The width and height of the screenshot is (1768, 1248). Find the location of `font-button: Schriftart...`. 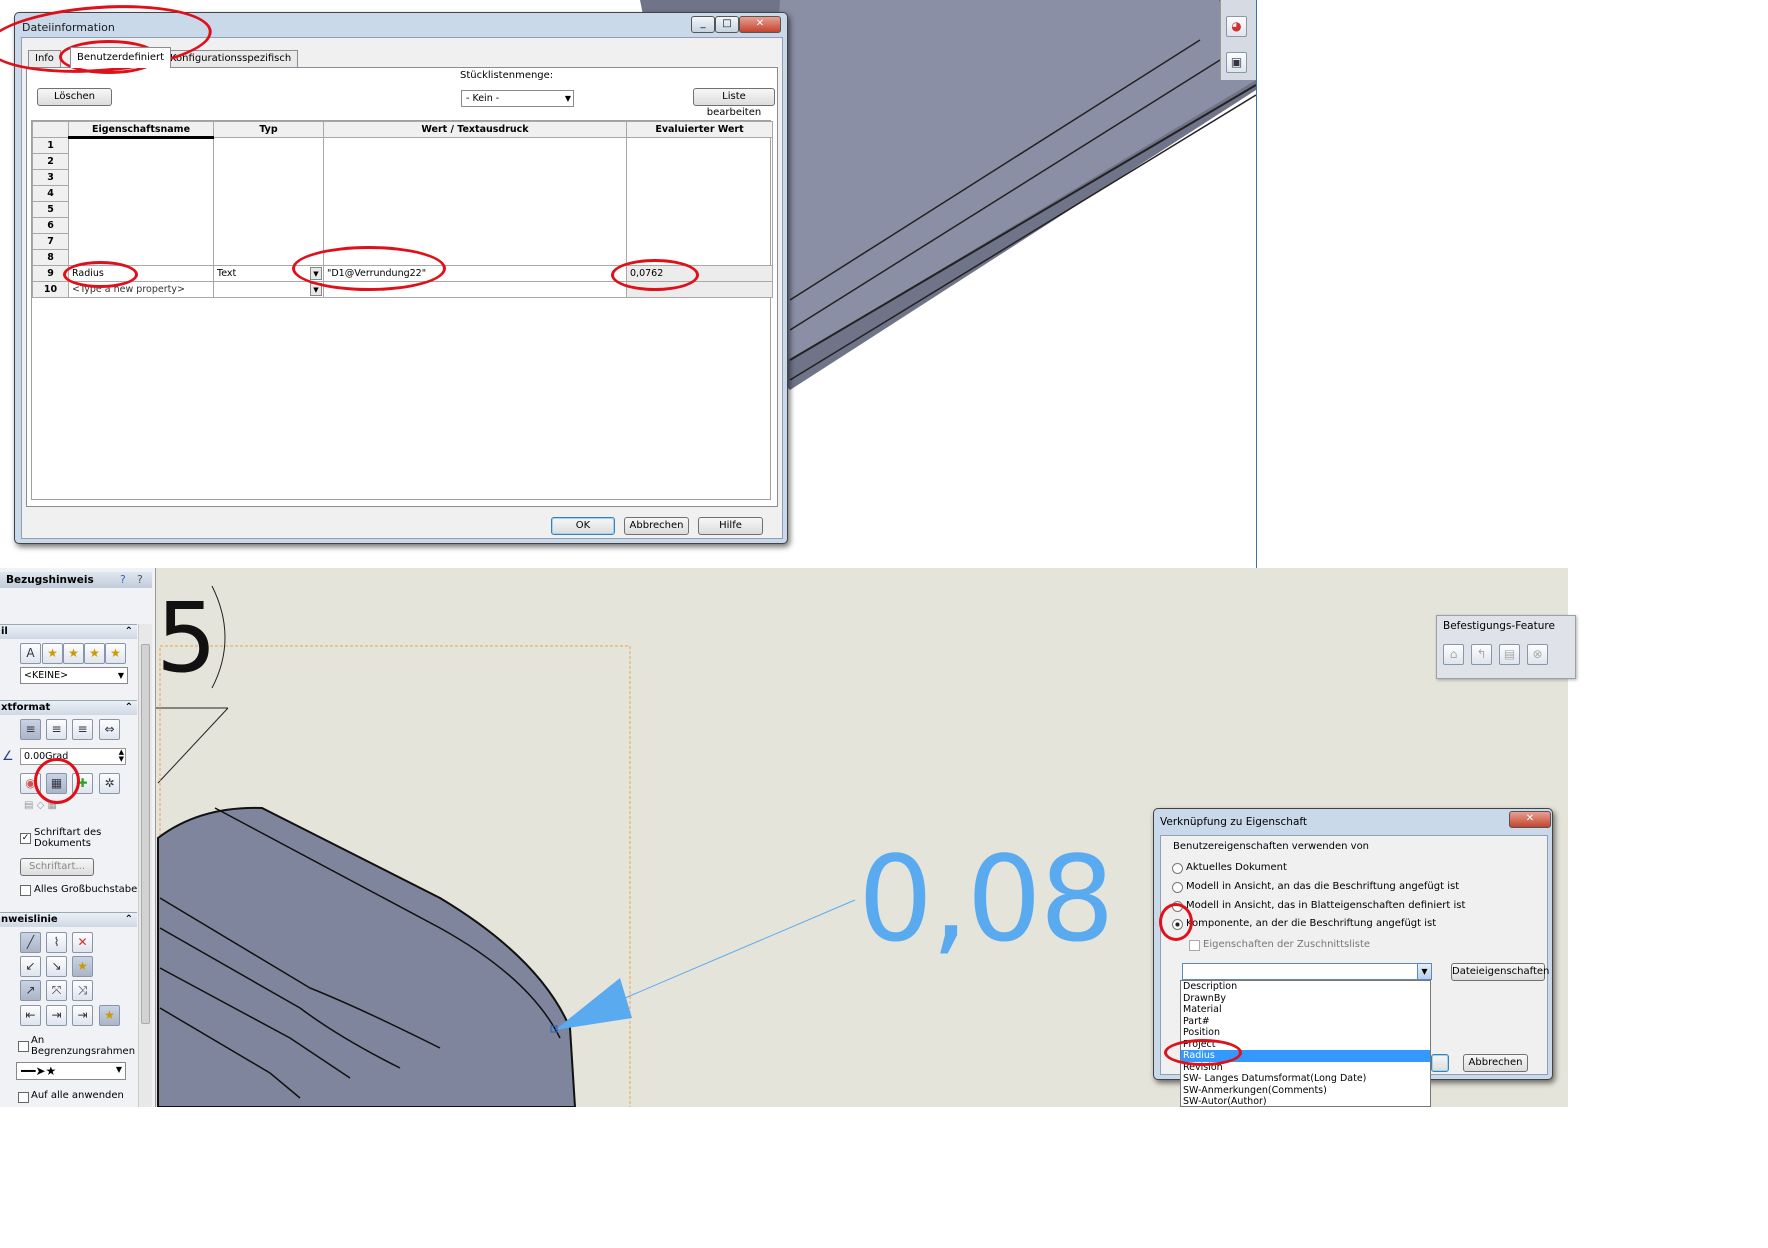

font-button: Schriftart... is located at coordinates (57, 867).